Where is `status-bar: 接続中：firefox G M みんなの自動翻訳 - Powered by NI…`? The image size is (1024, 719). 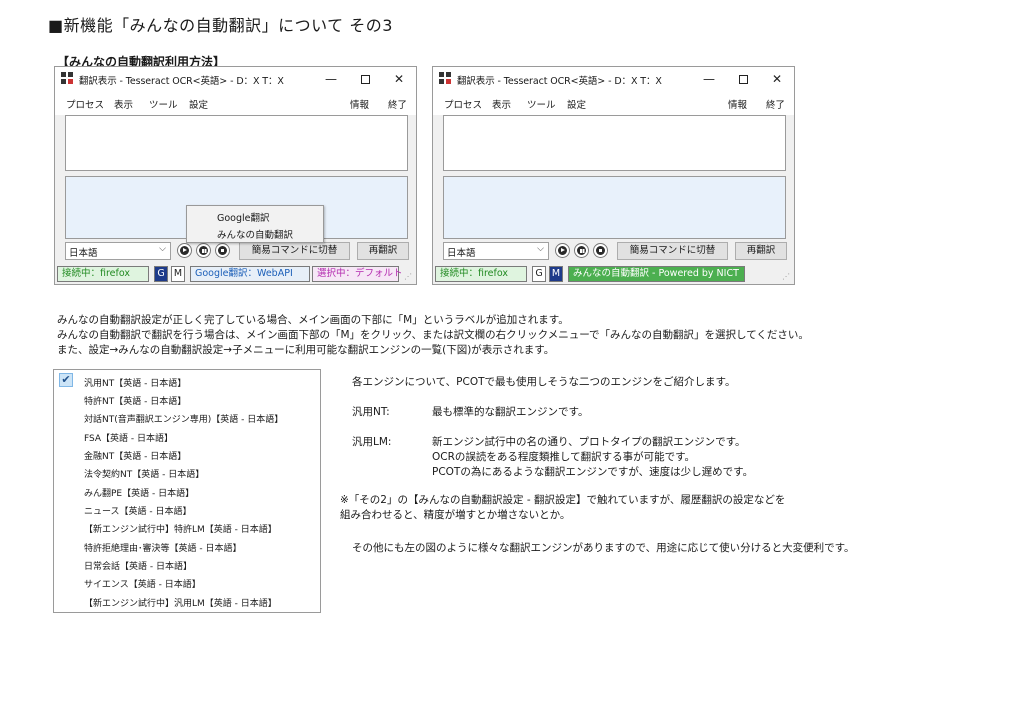 status-bar: 接続中：firefox G M みんなの自動翻訳 - Powered by NI… is located at coordinates (613, 274).